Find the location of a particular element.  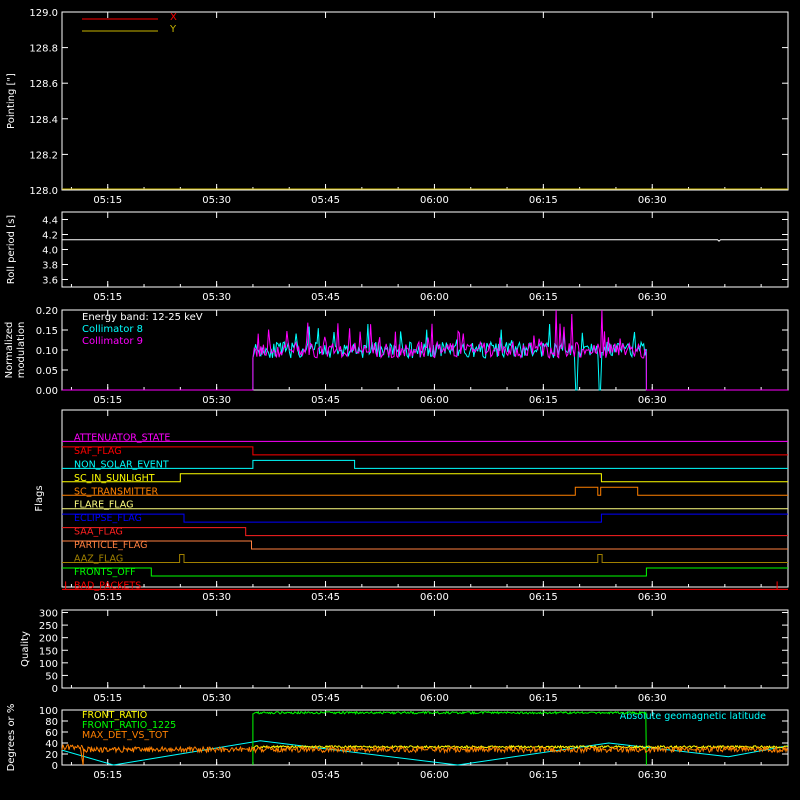

flag-label: ATTENUATOR_STATE is located at coordinates (122, 437).